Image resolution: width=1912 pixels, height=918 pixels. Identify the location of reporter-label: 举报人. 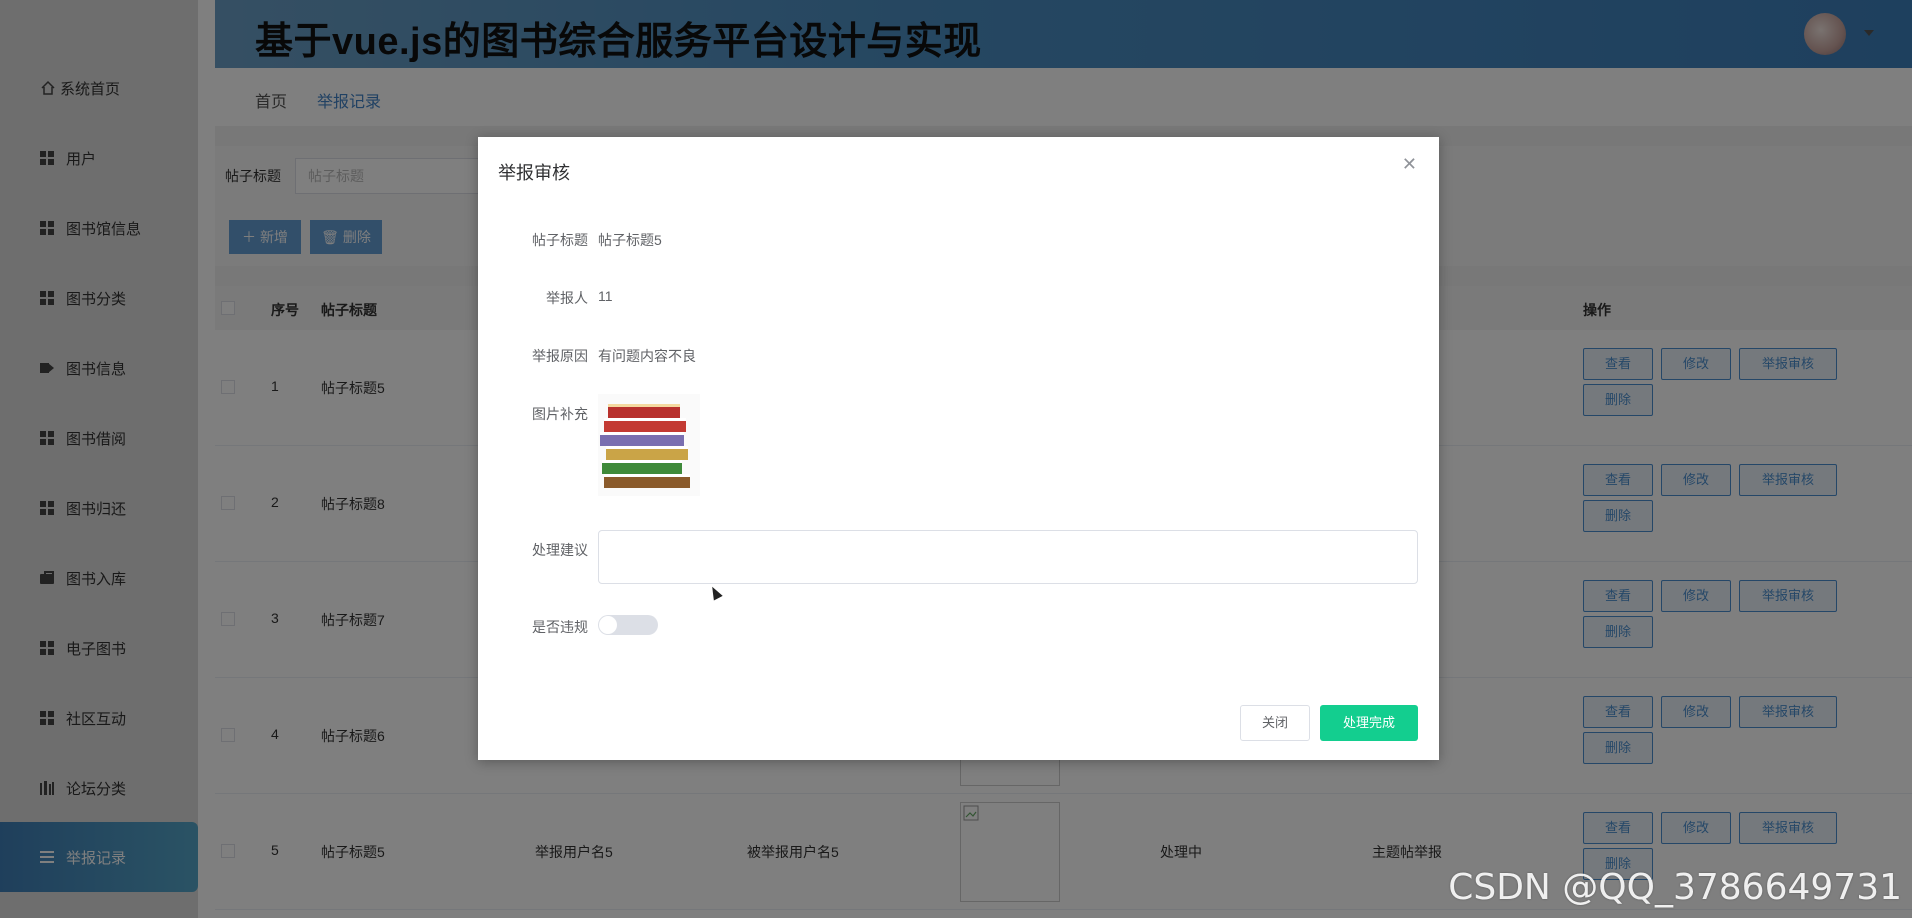
(567, 298).